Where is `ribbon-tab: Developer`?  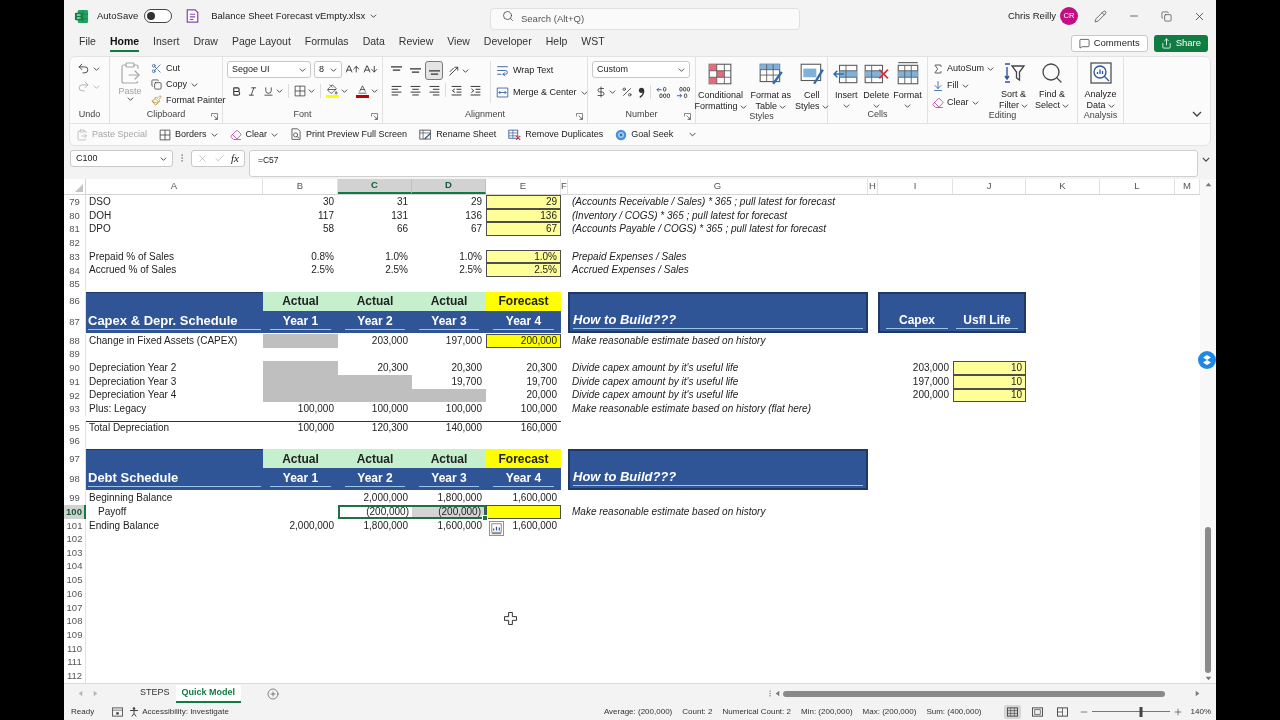 ribbon-tab: Developer is located at coordinates (507, 43).